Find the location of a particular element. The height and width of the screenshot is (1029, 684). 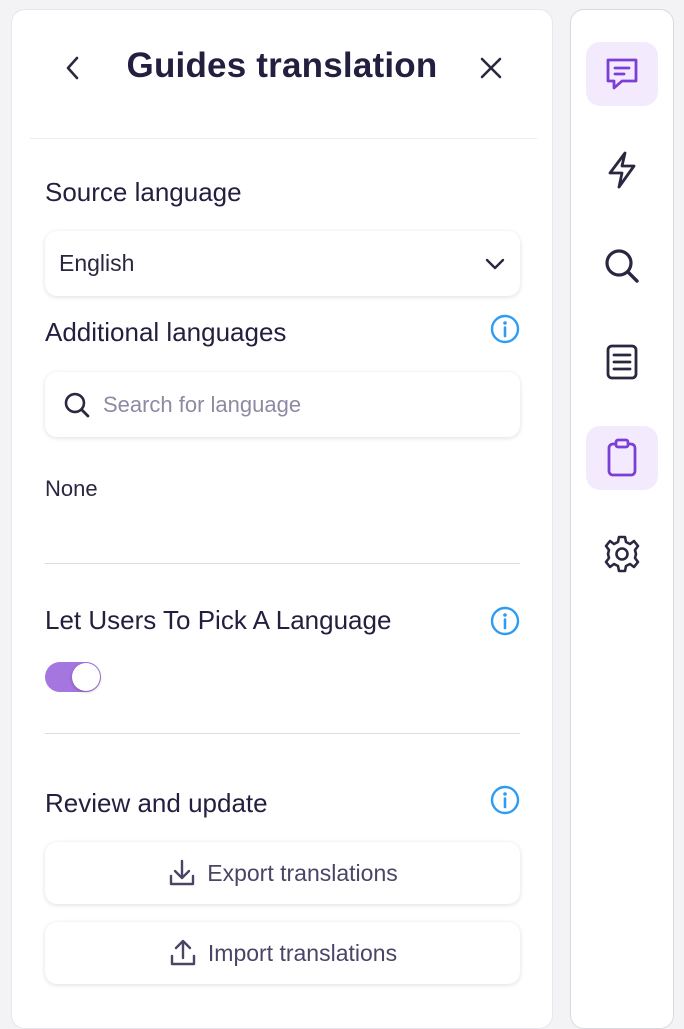

rail-item-documents is located at coordinates (622, 362).